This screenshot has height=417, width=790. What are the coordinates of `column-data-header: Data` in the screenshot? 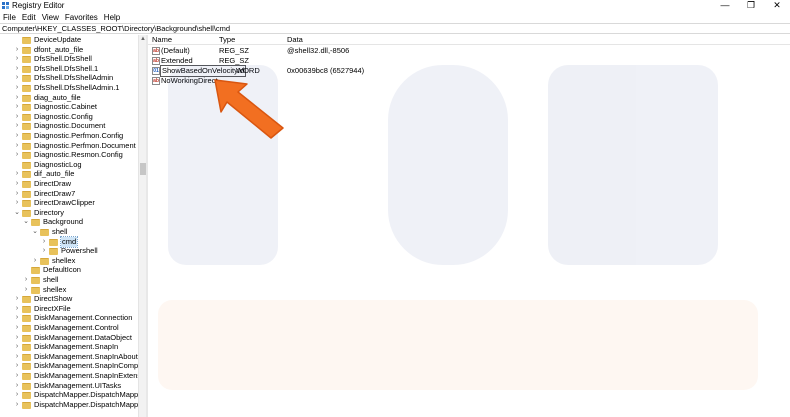 It's located at (295, 40).